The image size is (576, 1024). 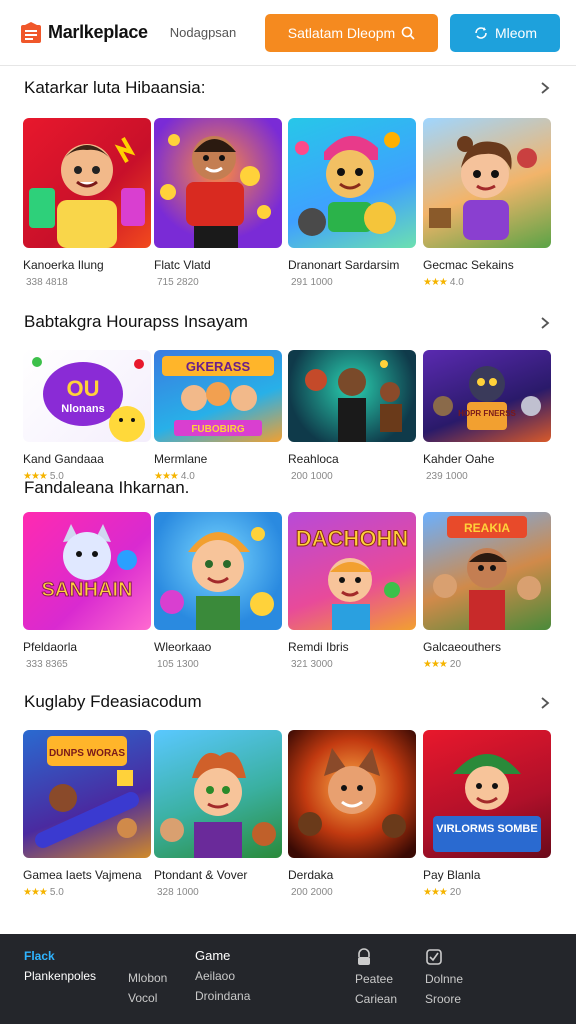 What do you see at coordinates (31, 32) in the screenshot?
I see `store-icon` at bounding box center [31, 32].